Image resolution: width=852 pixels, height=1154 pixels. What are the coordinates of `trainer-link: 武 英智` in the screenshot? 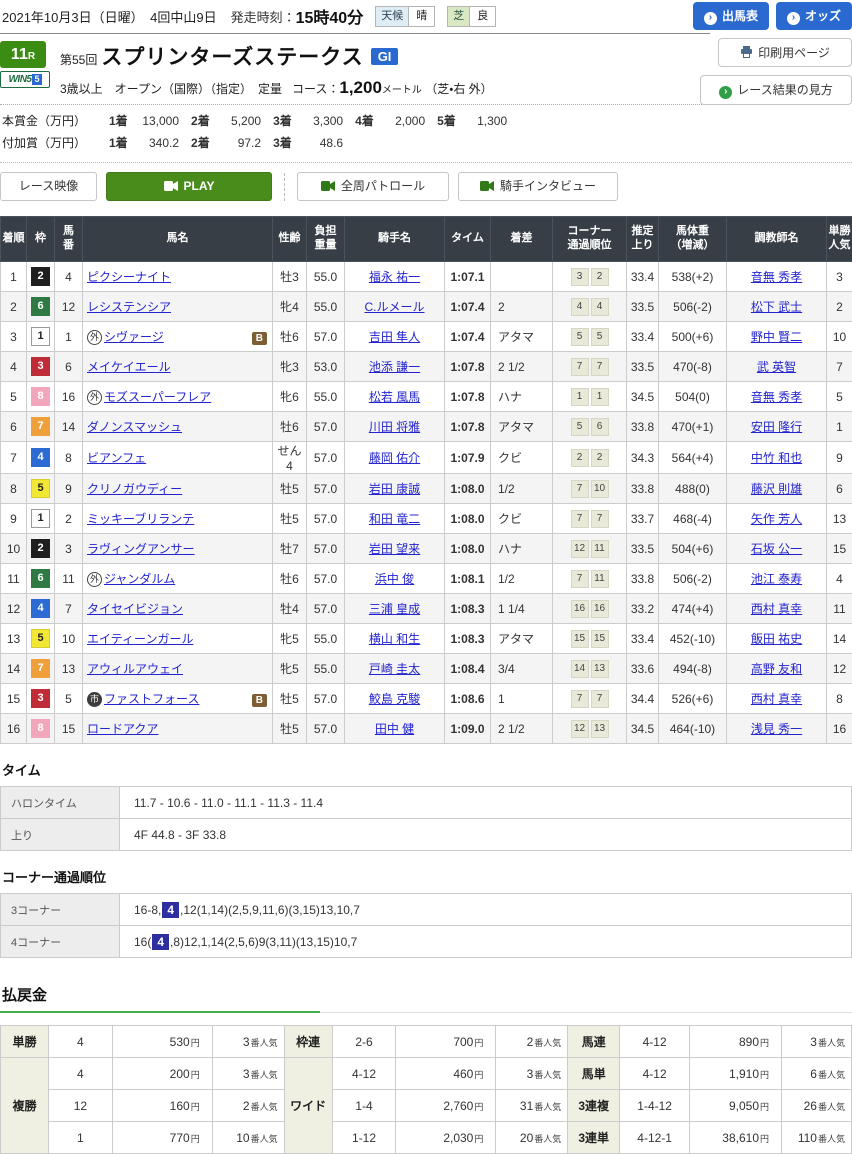 It's located at (776, 367).